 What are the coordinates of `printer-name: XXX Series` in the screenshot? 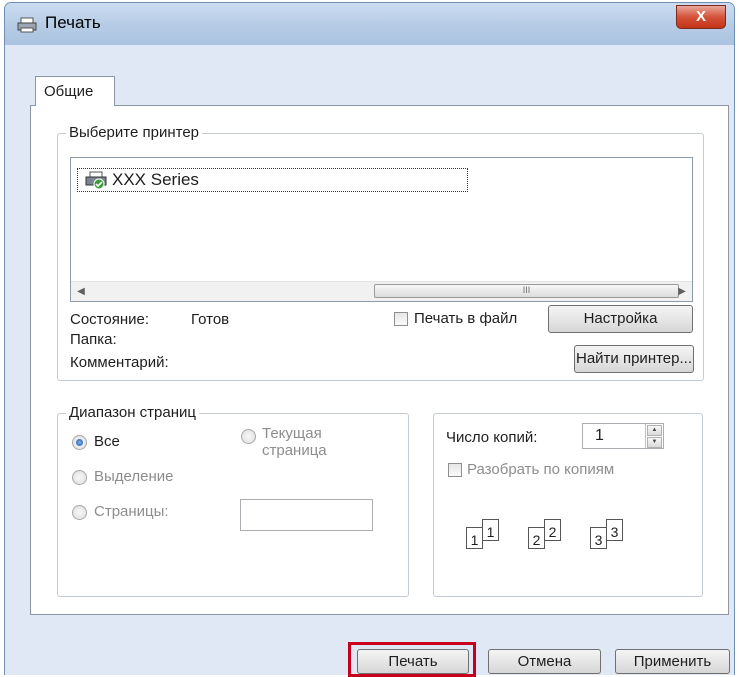 It's located at (155, 179).